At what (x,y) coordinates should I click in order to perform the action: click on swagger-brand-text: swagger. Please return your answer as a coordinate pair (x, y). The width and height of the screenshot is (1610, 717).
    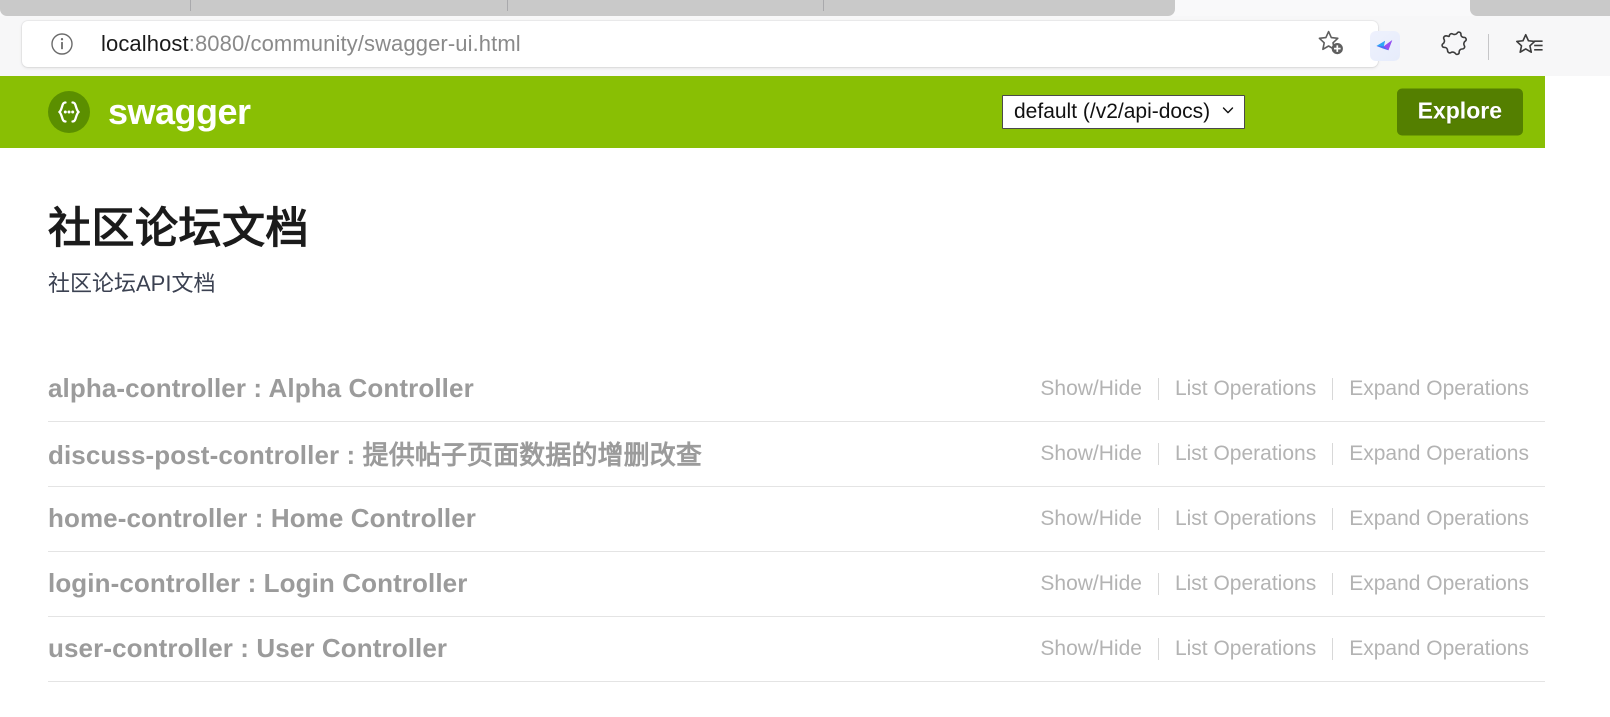
    Looking at the image, I should click on (179, 111).